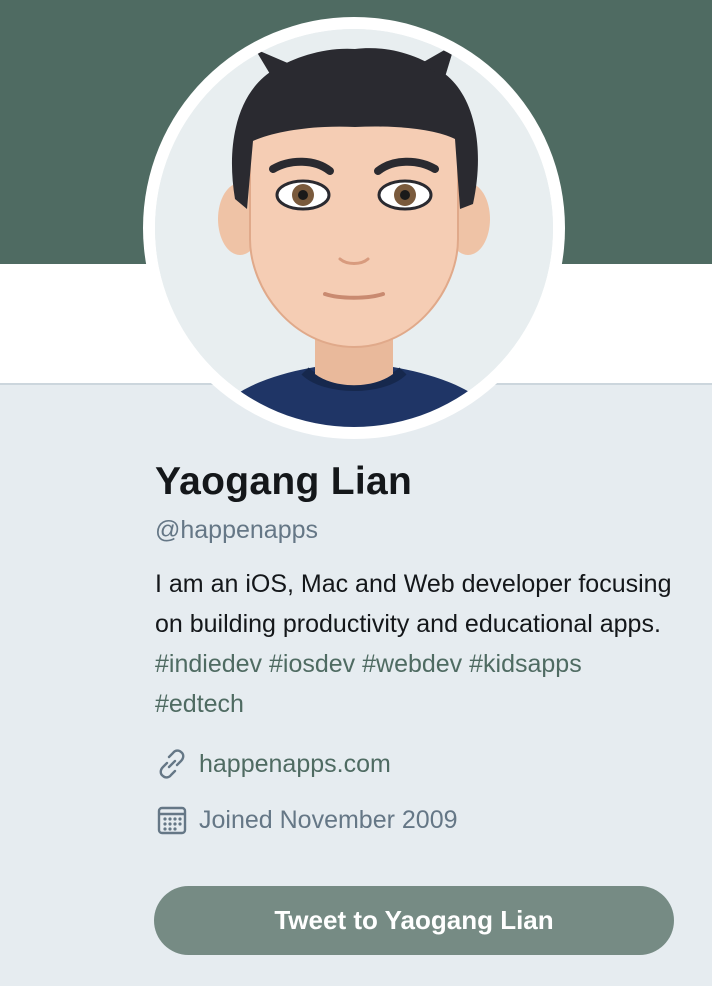 This screenshot has height=986, width=712. I want to click on joined-date: Joined November 2009, so click(328, 819).